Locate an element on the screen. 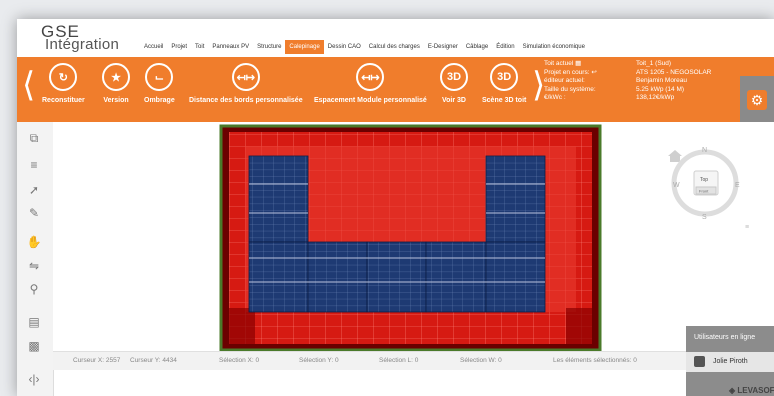  taille-value: 5.25 kWp (14 M) is located at coordinates (660, 89).